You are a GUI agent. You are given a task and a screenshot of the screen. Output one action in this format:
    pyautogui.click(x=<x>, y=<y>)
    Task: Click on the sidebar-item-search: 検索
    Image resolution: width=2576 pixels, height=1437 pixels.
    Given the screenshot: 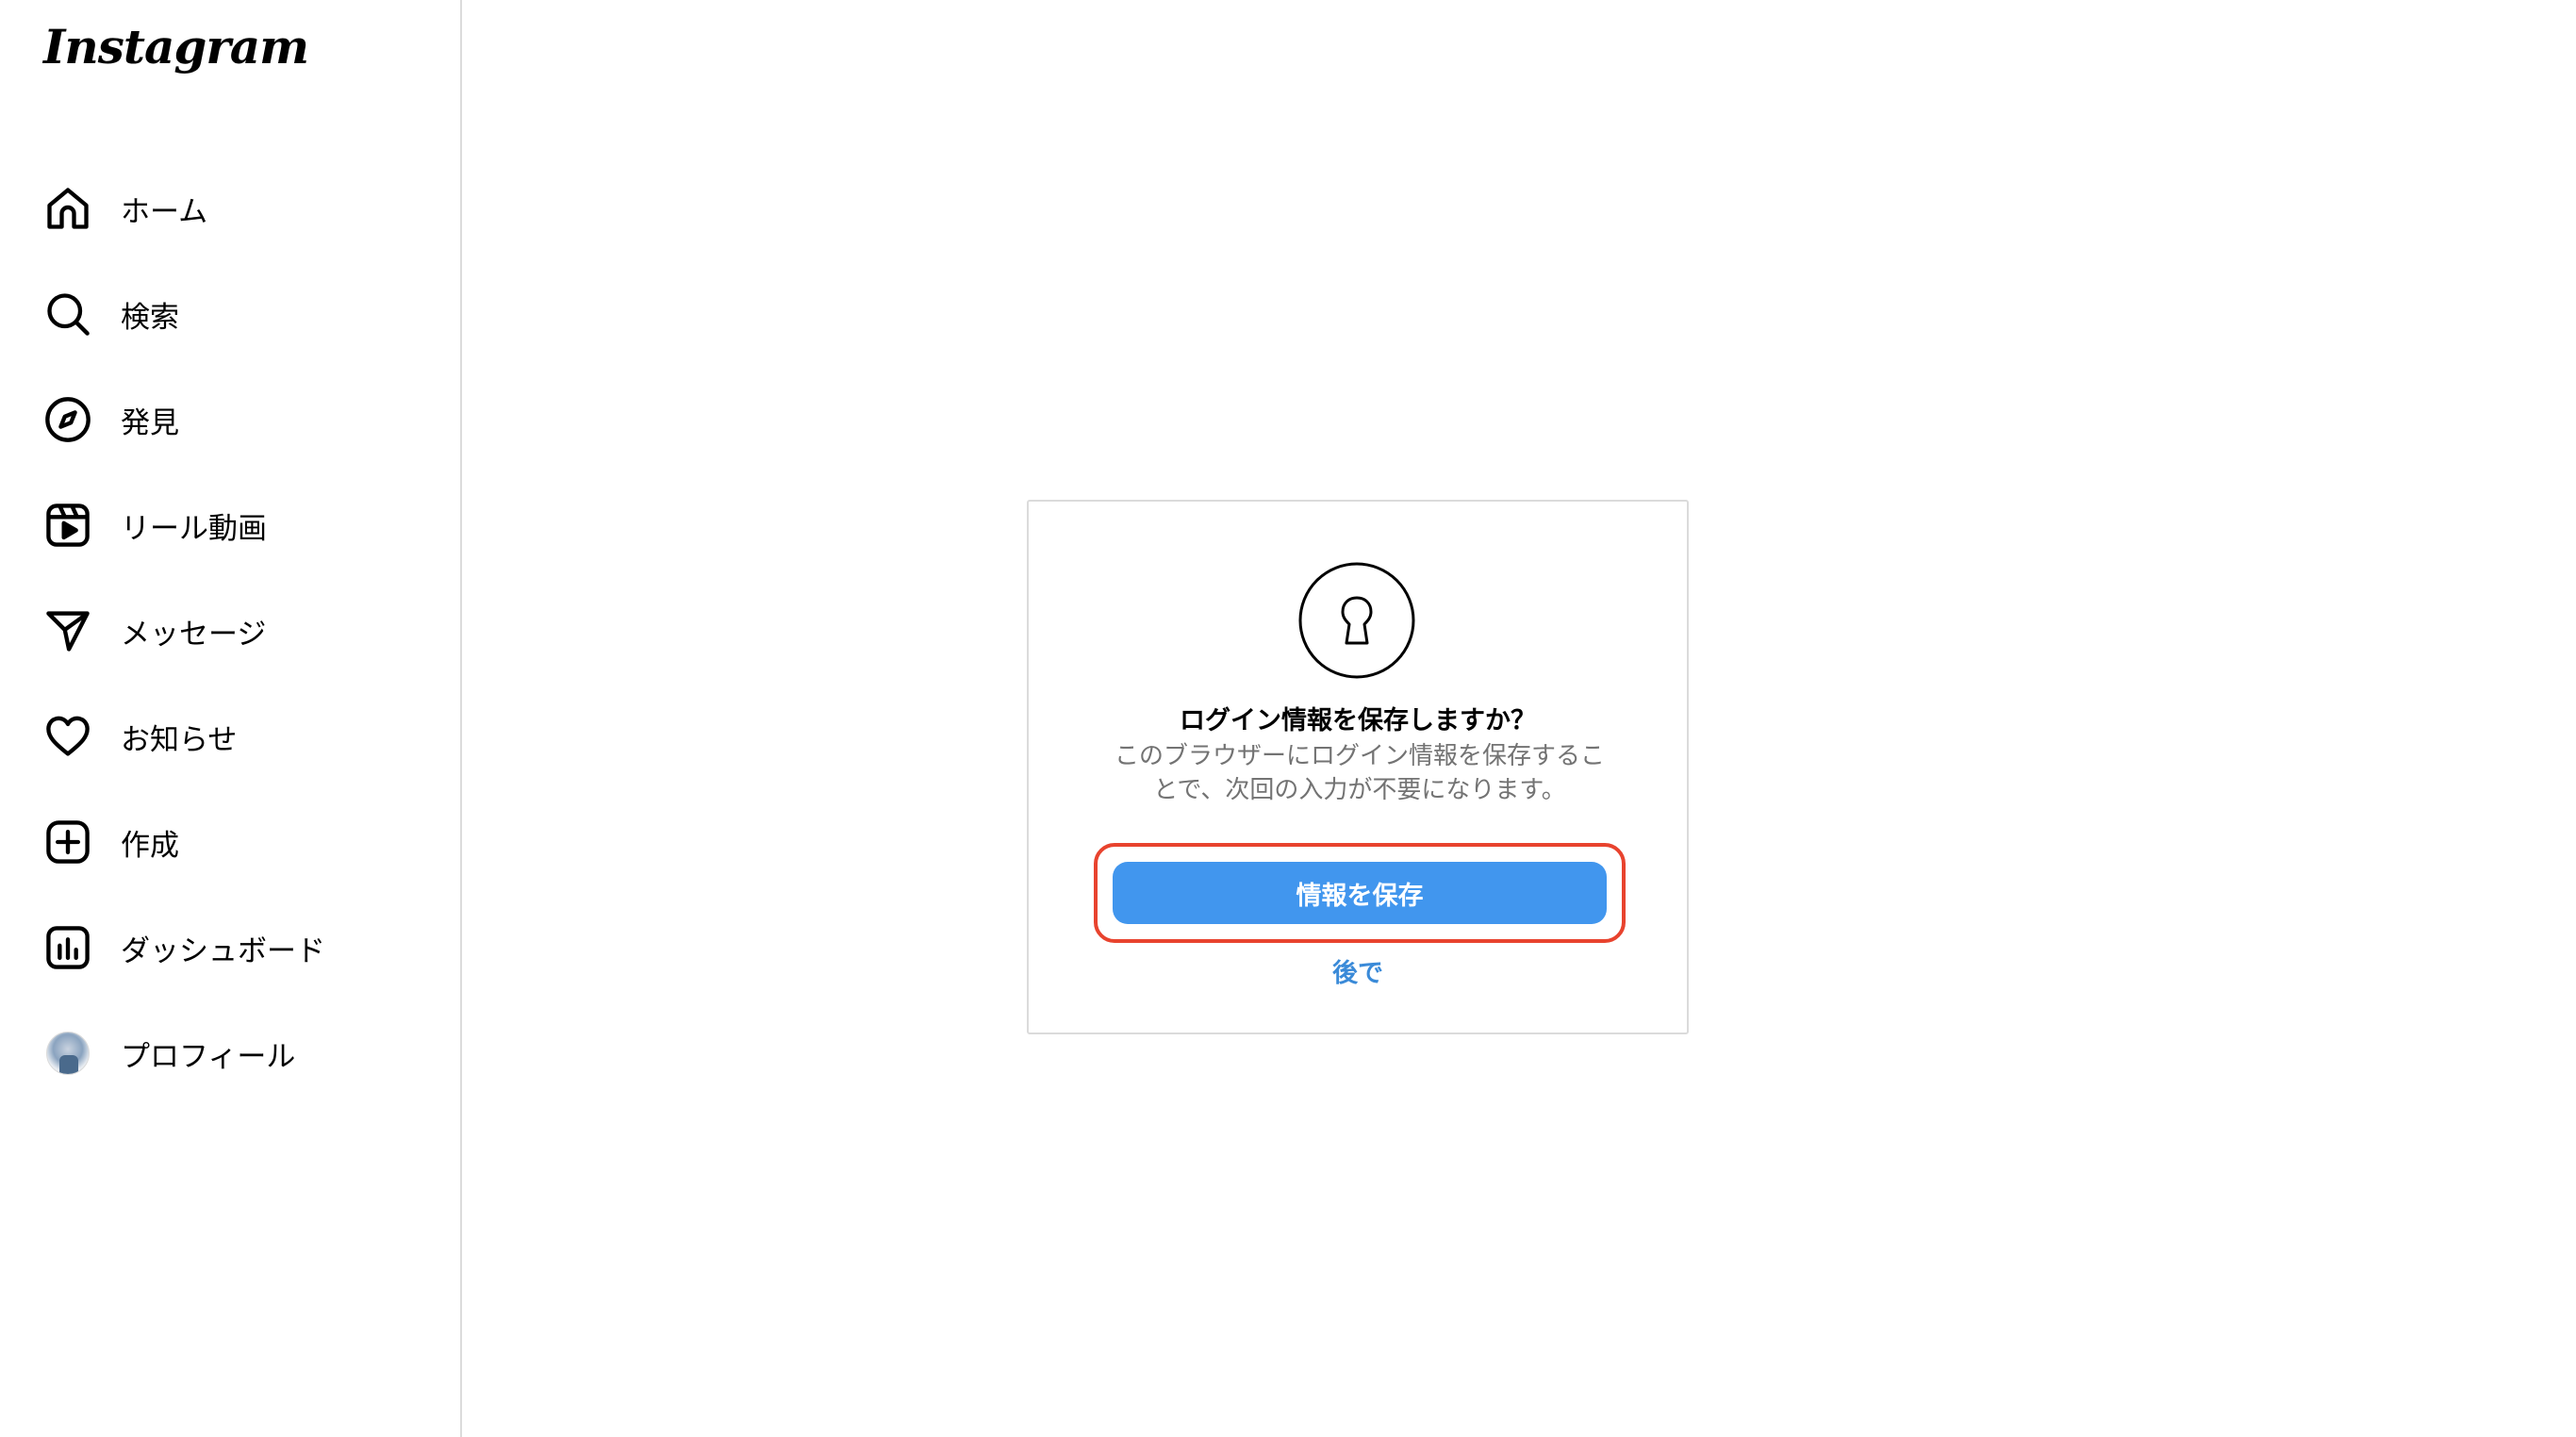 What is the action you would take?
    pyautogui.click(x=230, y=314)
    